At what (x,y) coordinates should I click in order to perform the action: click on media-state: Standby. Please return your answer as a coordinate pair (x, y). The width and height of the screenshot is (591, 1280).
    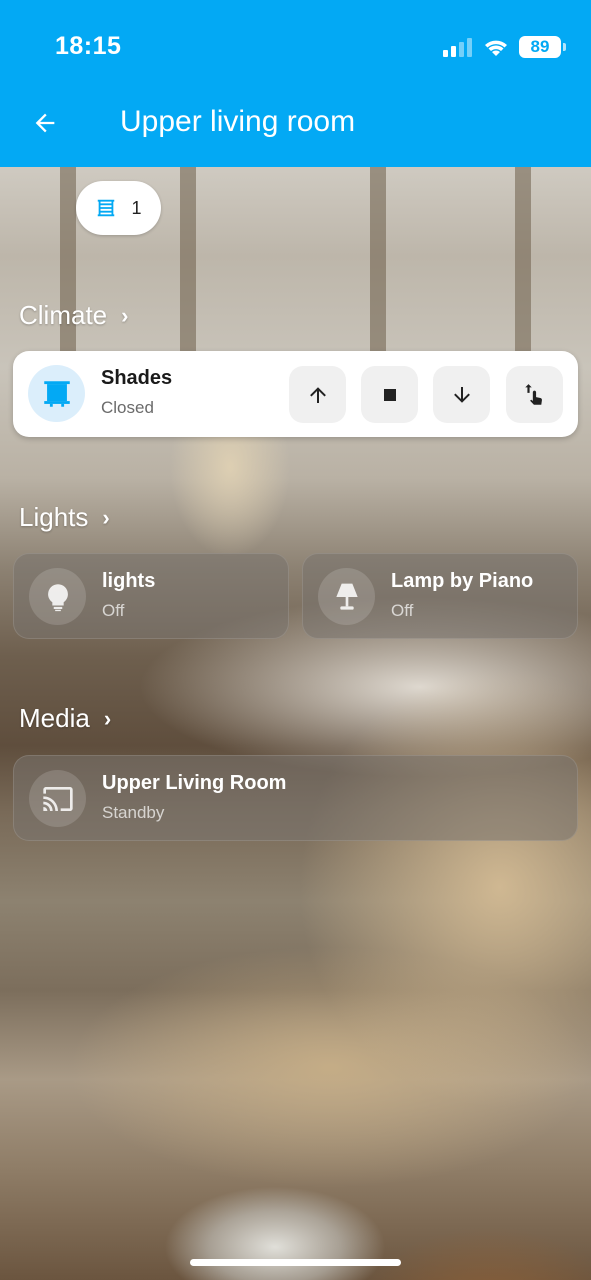
    Looking at the image, I should click on (133, 812).